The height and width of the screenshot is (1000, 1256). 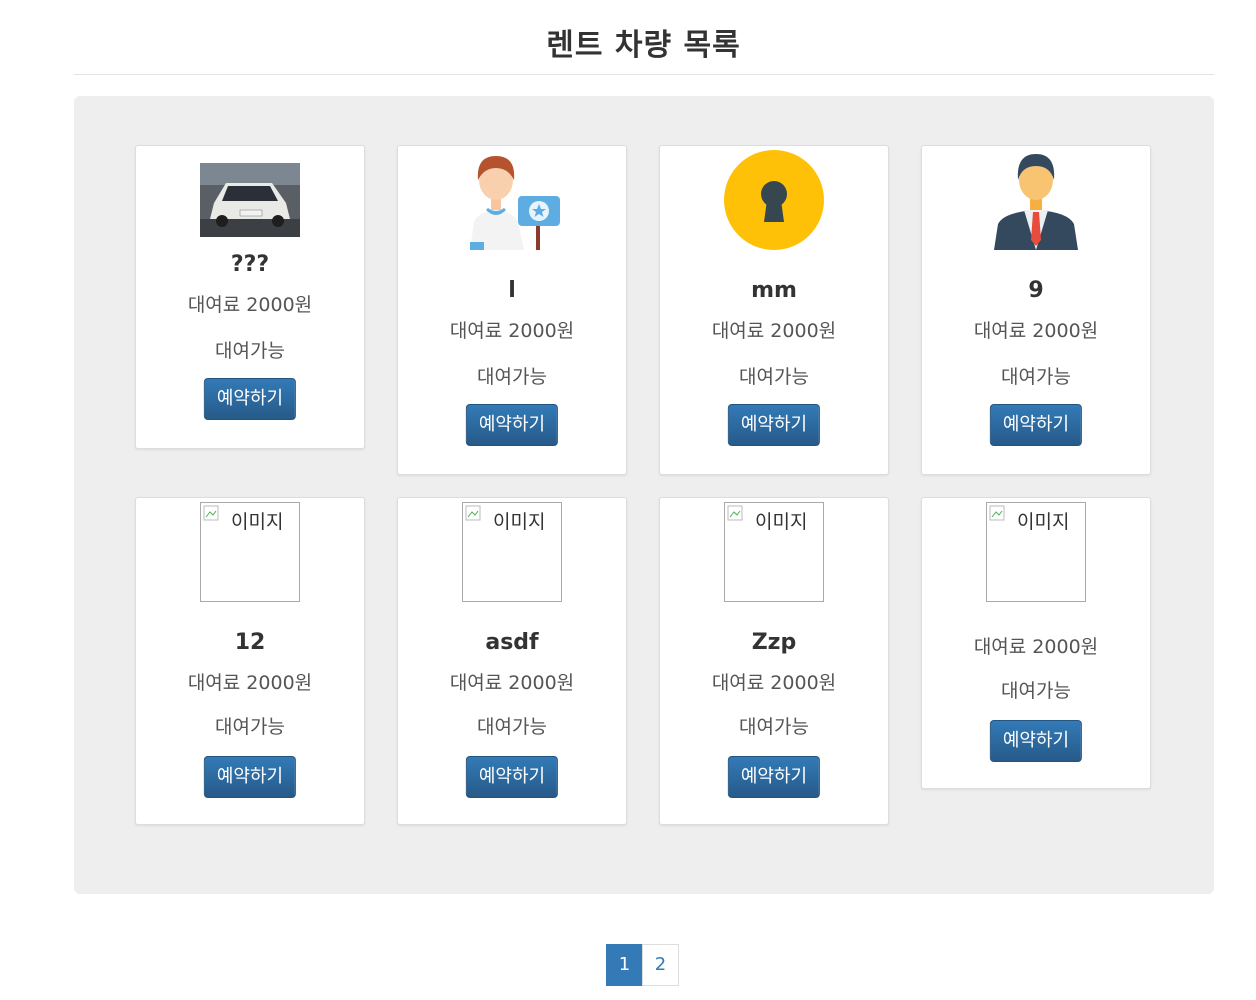 I want to click on page-title: 렌트 차량 목록, so click(x=643, y=45).